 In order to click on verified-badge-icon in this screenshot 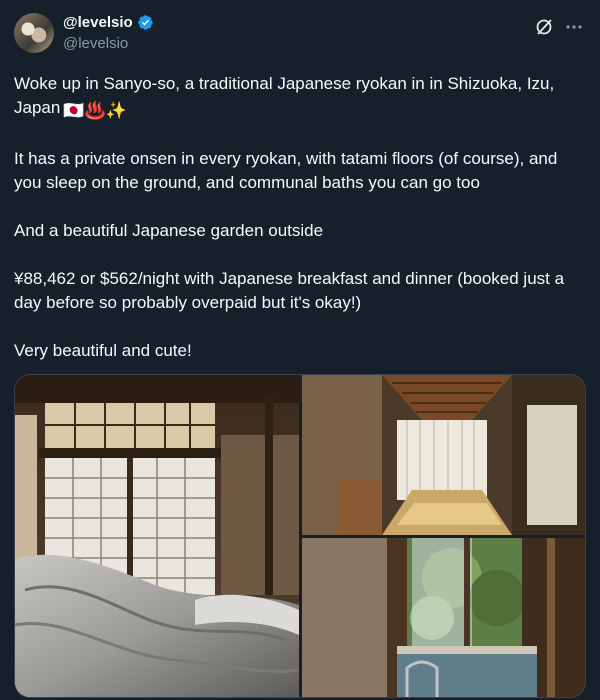, I will do `click(145, 22)`.